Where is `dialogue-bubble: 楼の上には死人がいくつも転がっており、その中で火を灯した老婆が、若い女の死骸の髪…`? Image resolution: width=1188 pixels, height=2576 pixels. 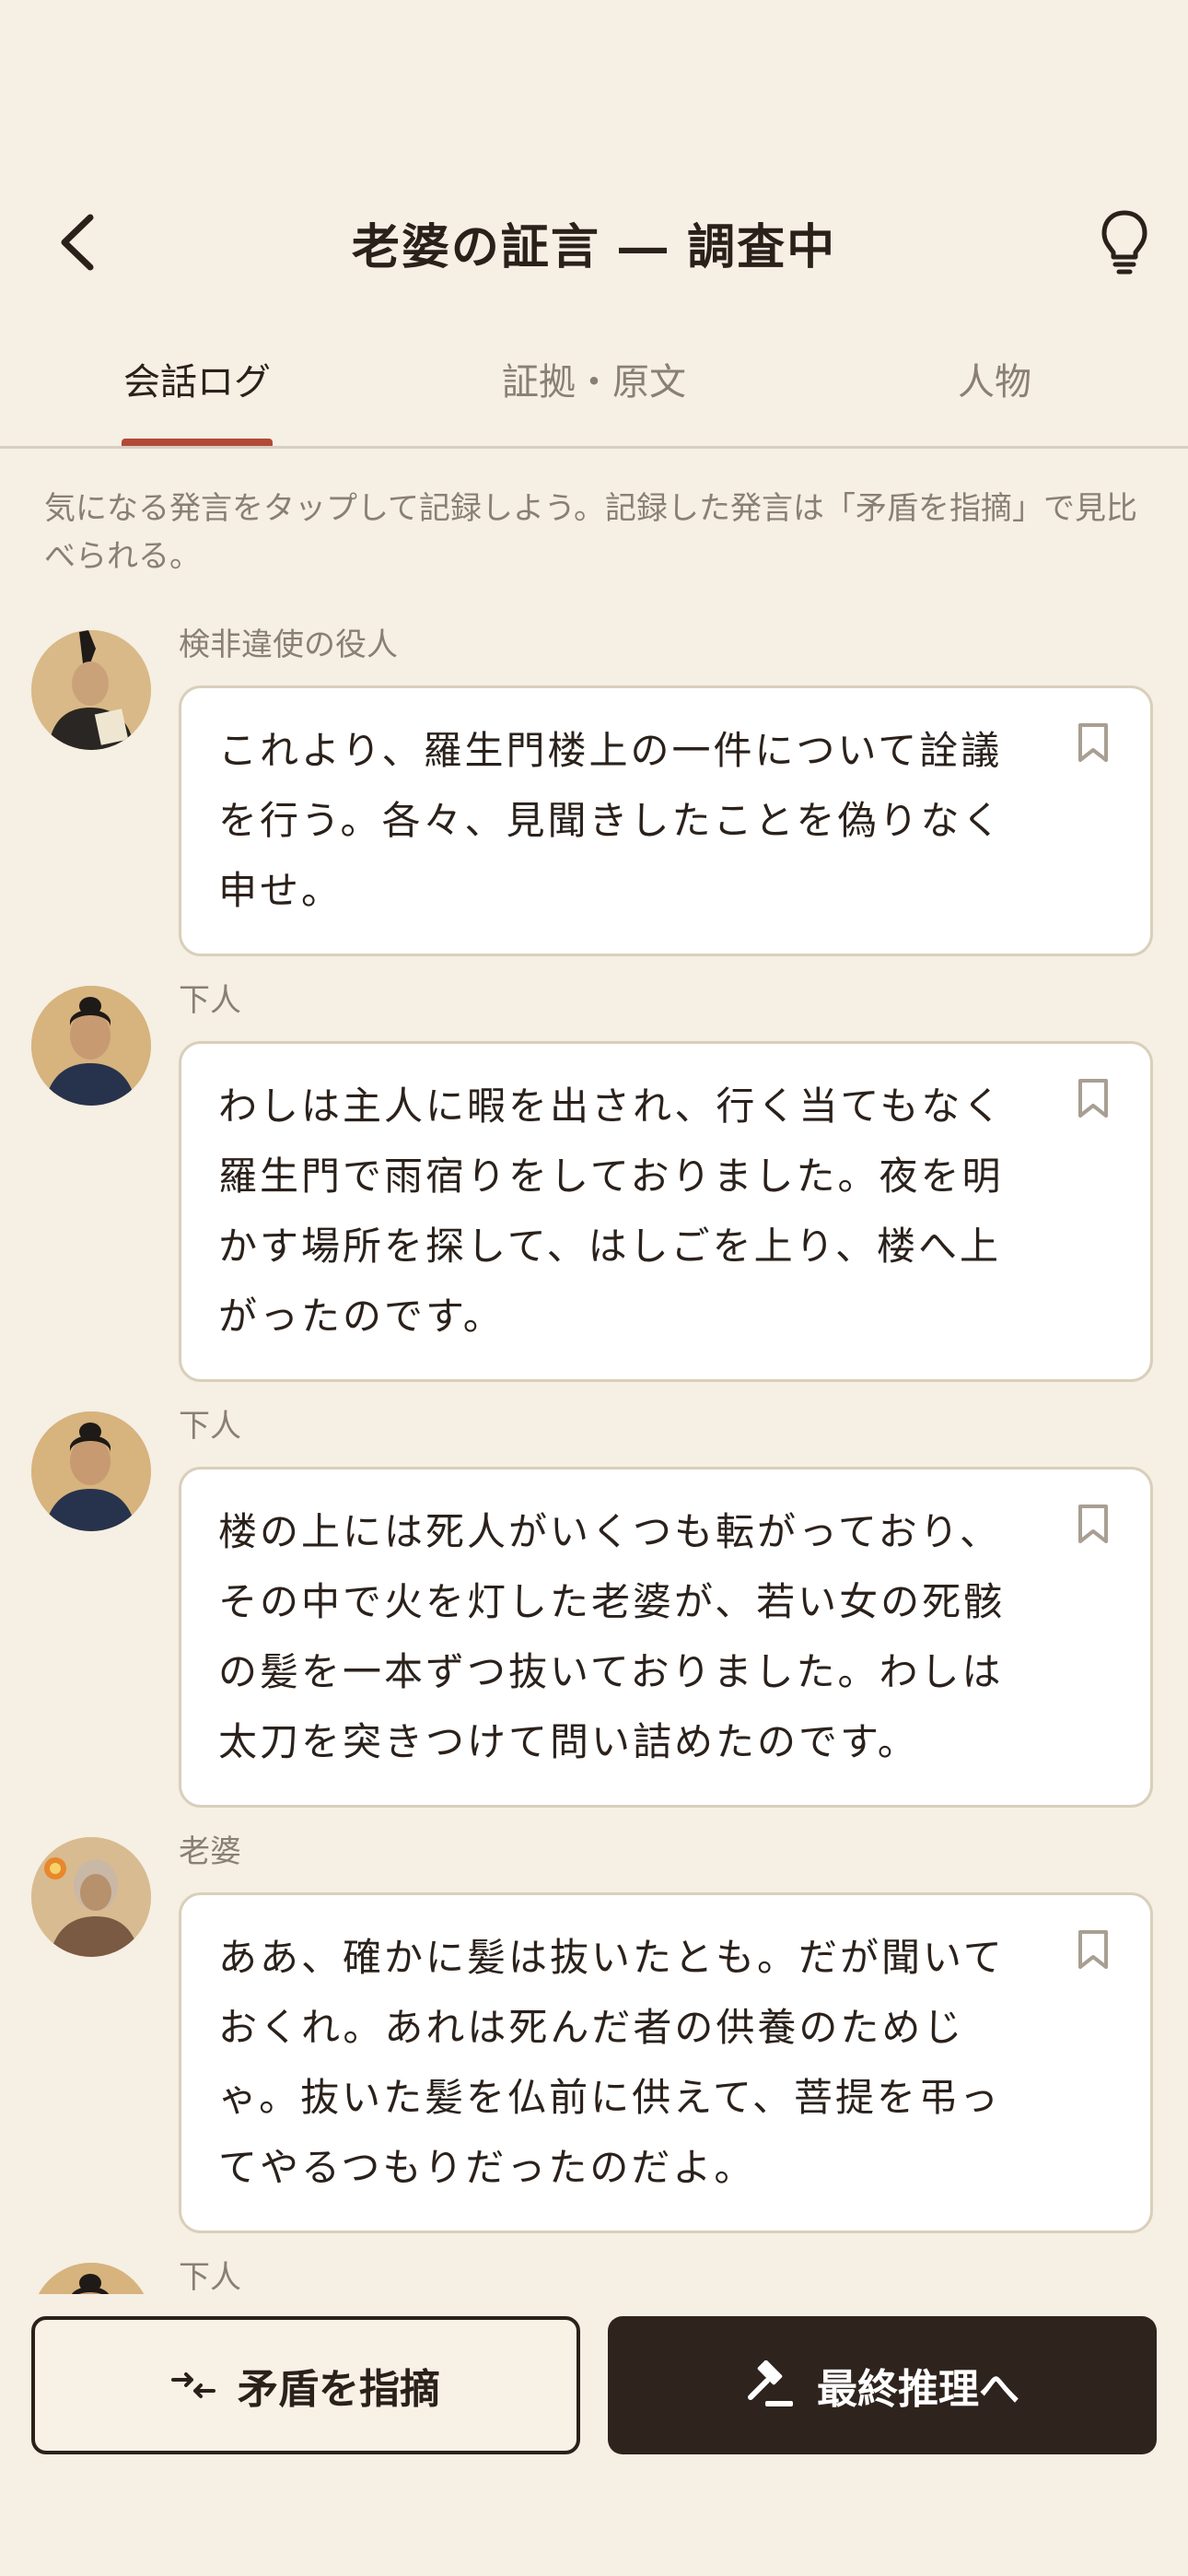 dialogue-bubble: 楼の上には死人がいくつも転がっており、その中で火を灯した老婆が、若い女の死骸の髪… is located at coordinates (666, 1637).